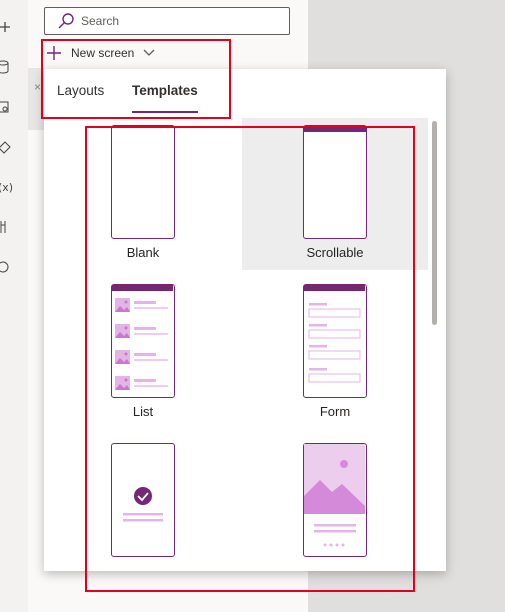 The image size is (505, 612). What do you see at coordinates (434, 223) in the screenshot?
I see `popup-scrollbar` at bounding box center [434, 223].